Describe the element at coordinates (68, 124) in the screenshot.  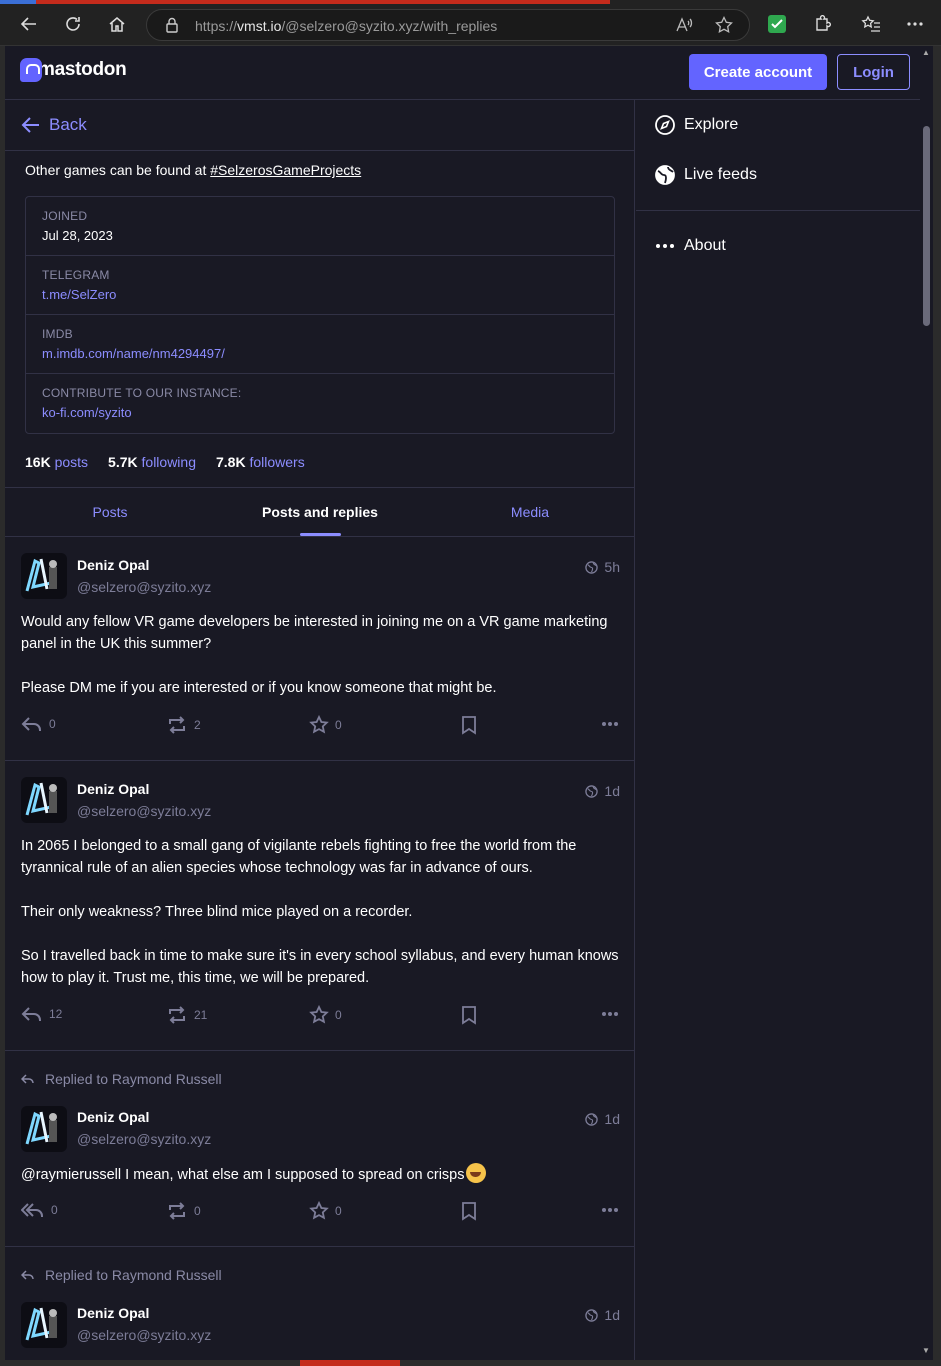
I see `back-label: Back` at that location.